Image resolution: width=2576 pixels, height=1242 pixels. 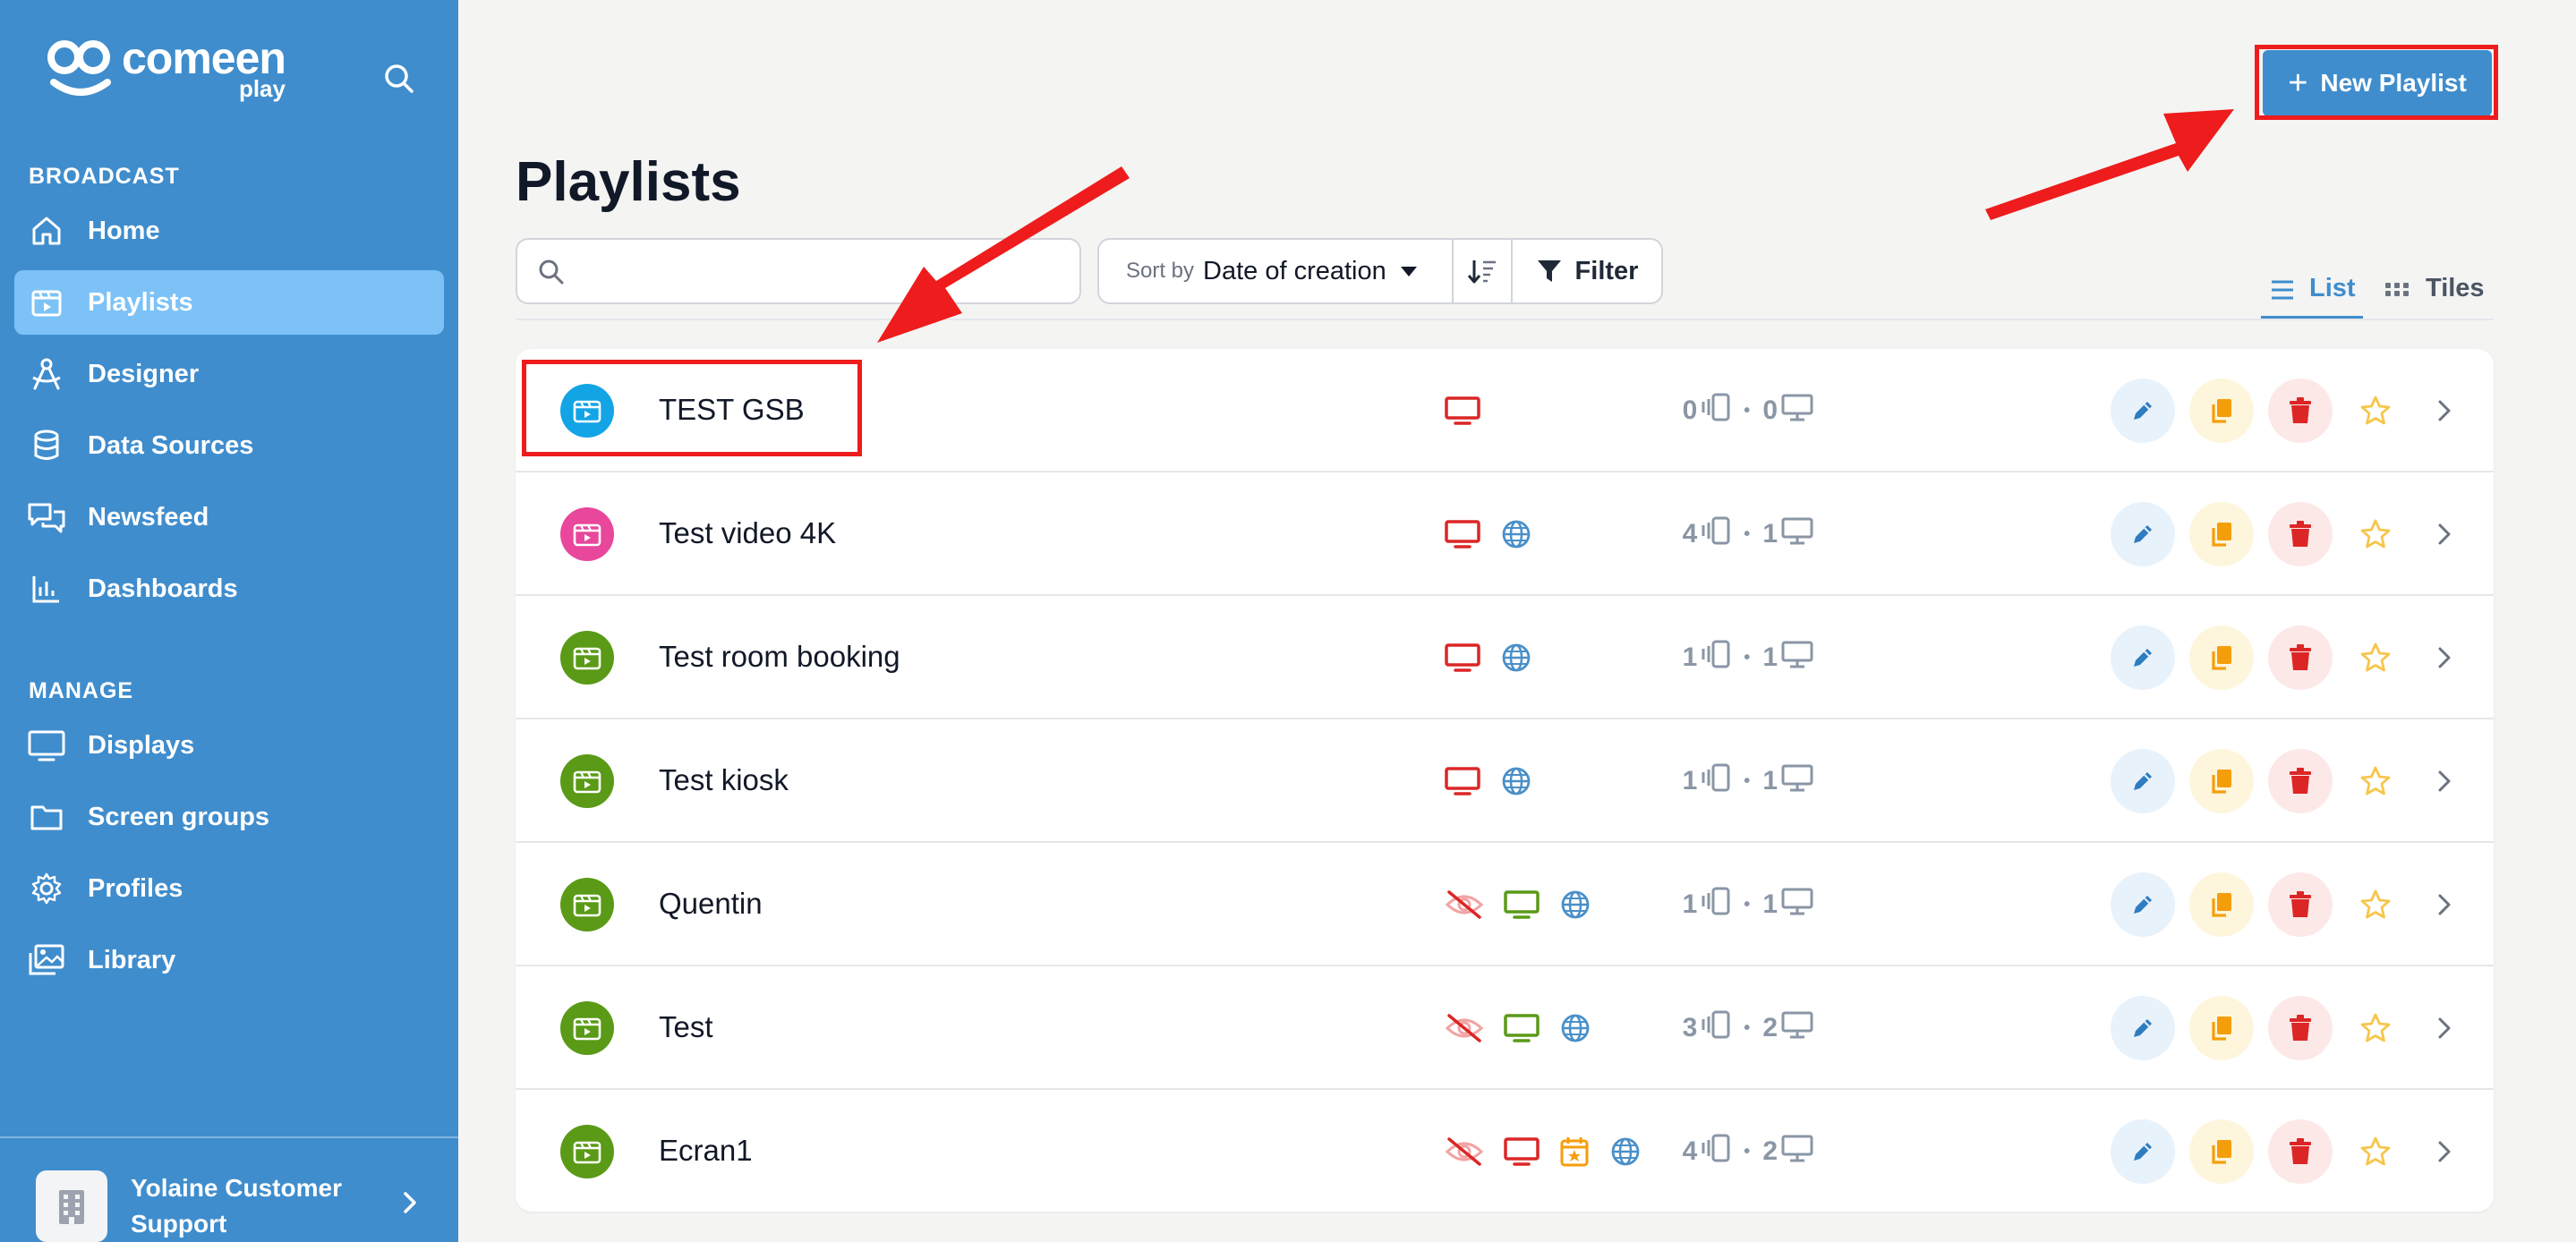 What do you see at coordinates (229, 1189) in the screenshot?
I see `organization-switcher: Yolaine Customer Support` at bounding box center [229, 1189].